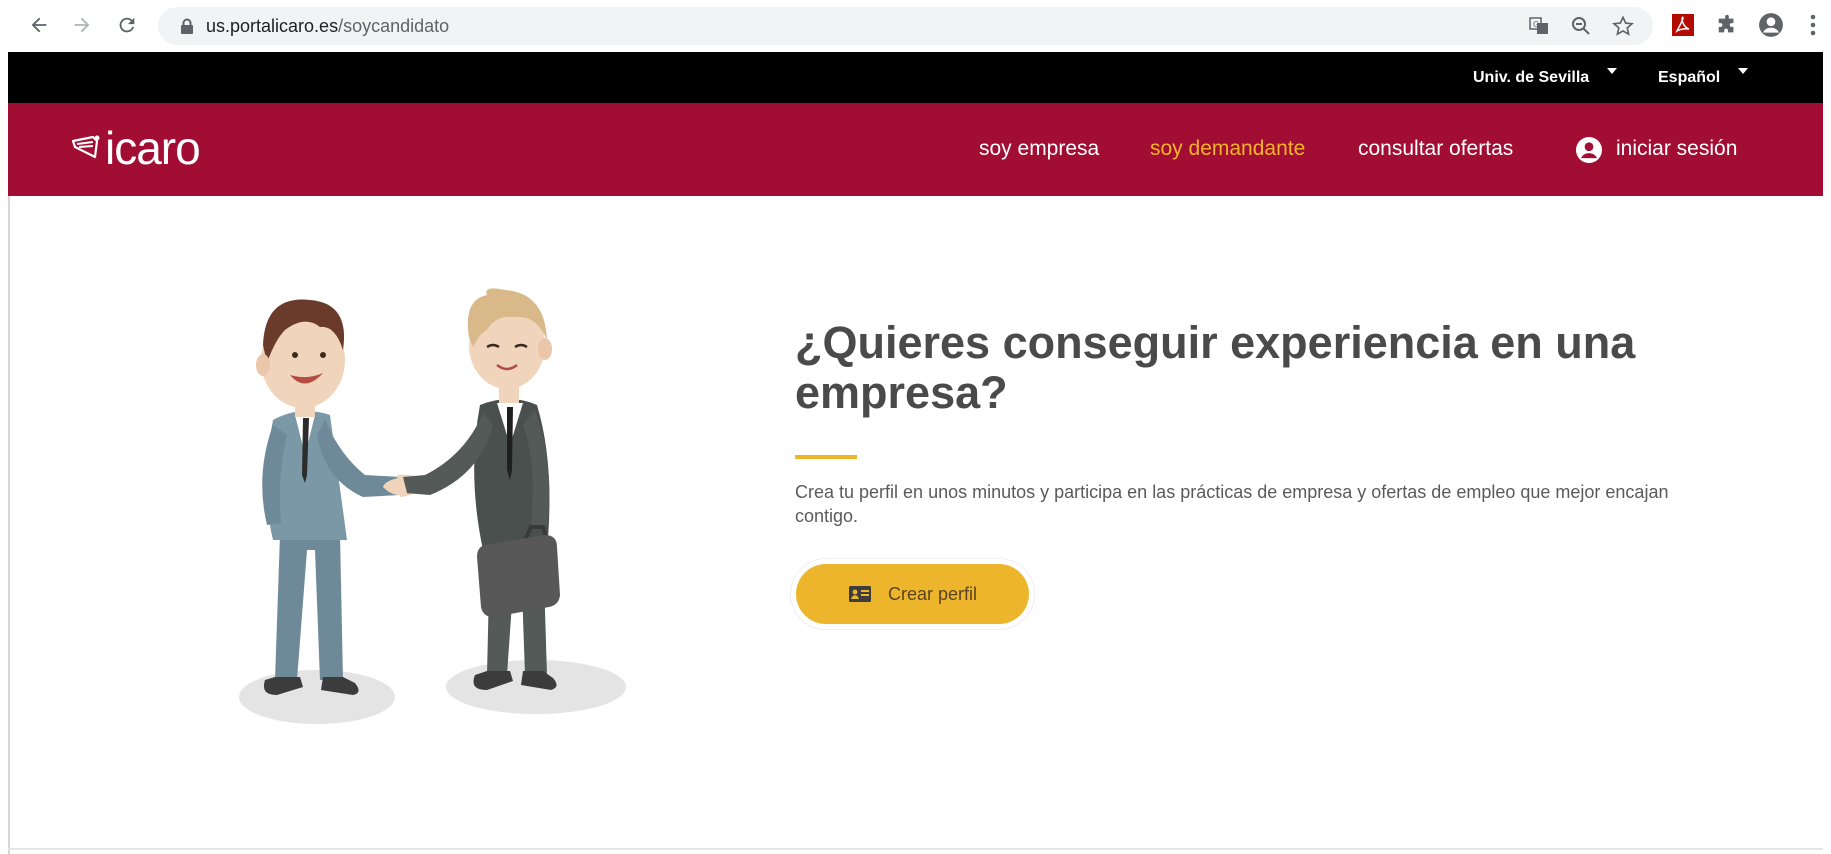 The height and width of the screenshot is (854, 1831). I want to click on wing-icon, so click(85, 147).